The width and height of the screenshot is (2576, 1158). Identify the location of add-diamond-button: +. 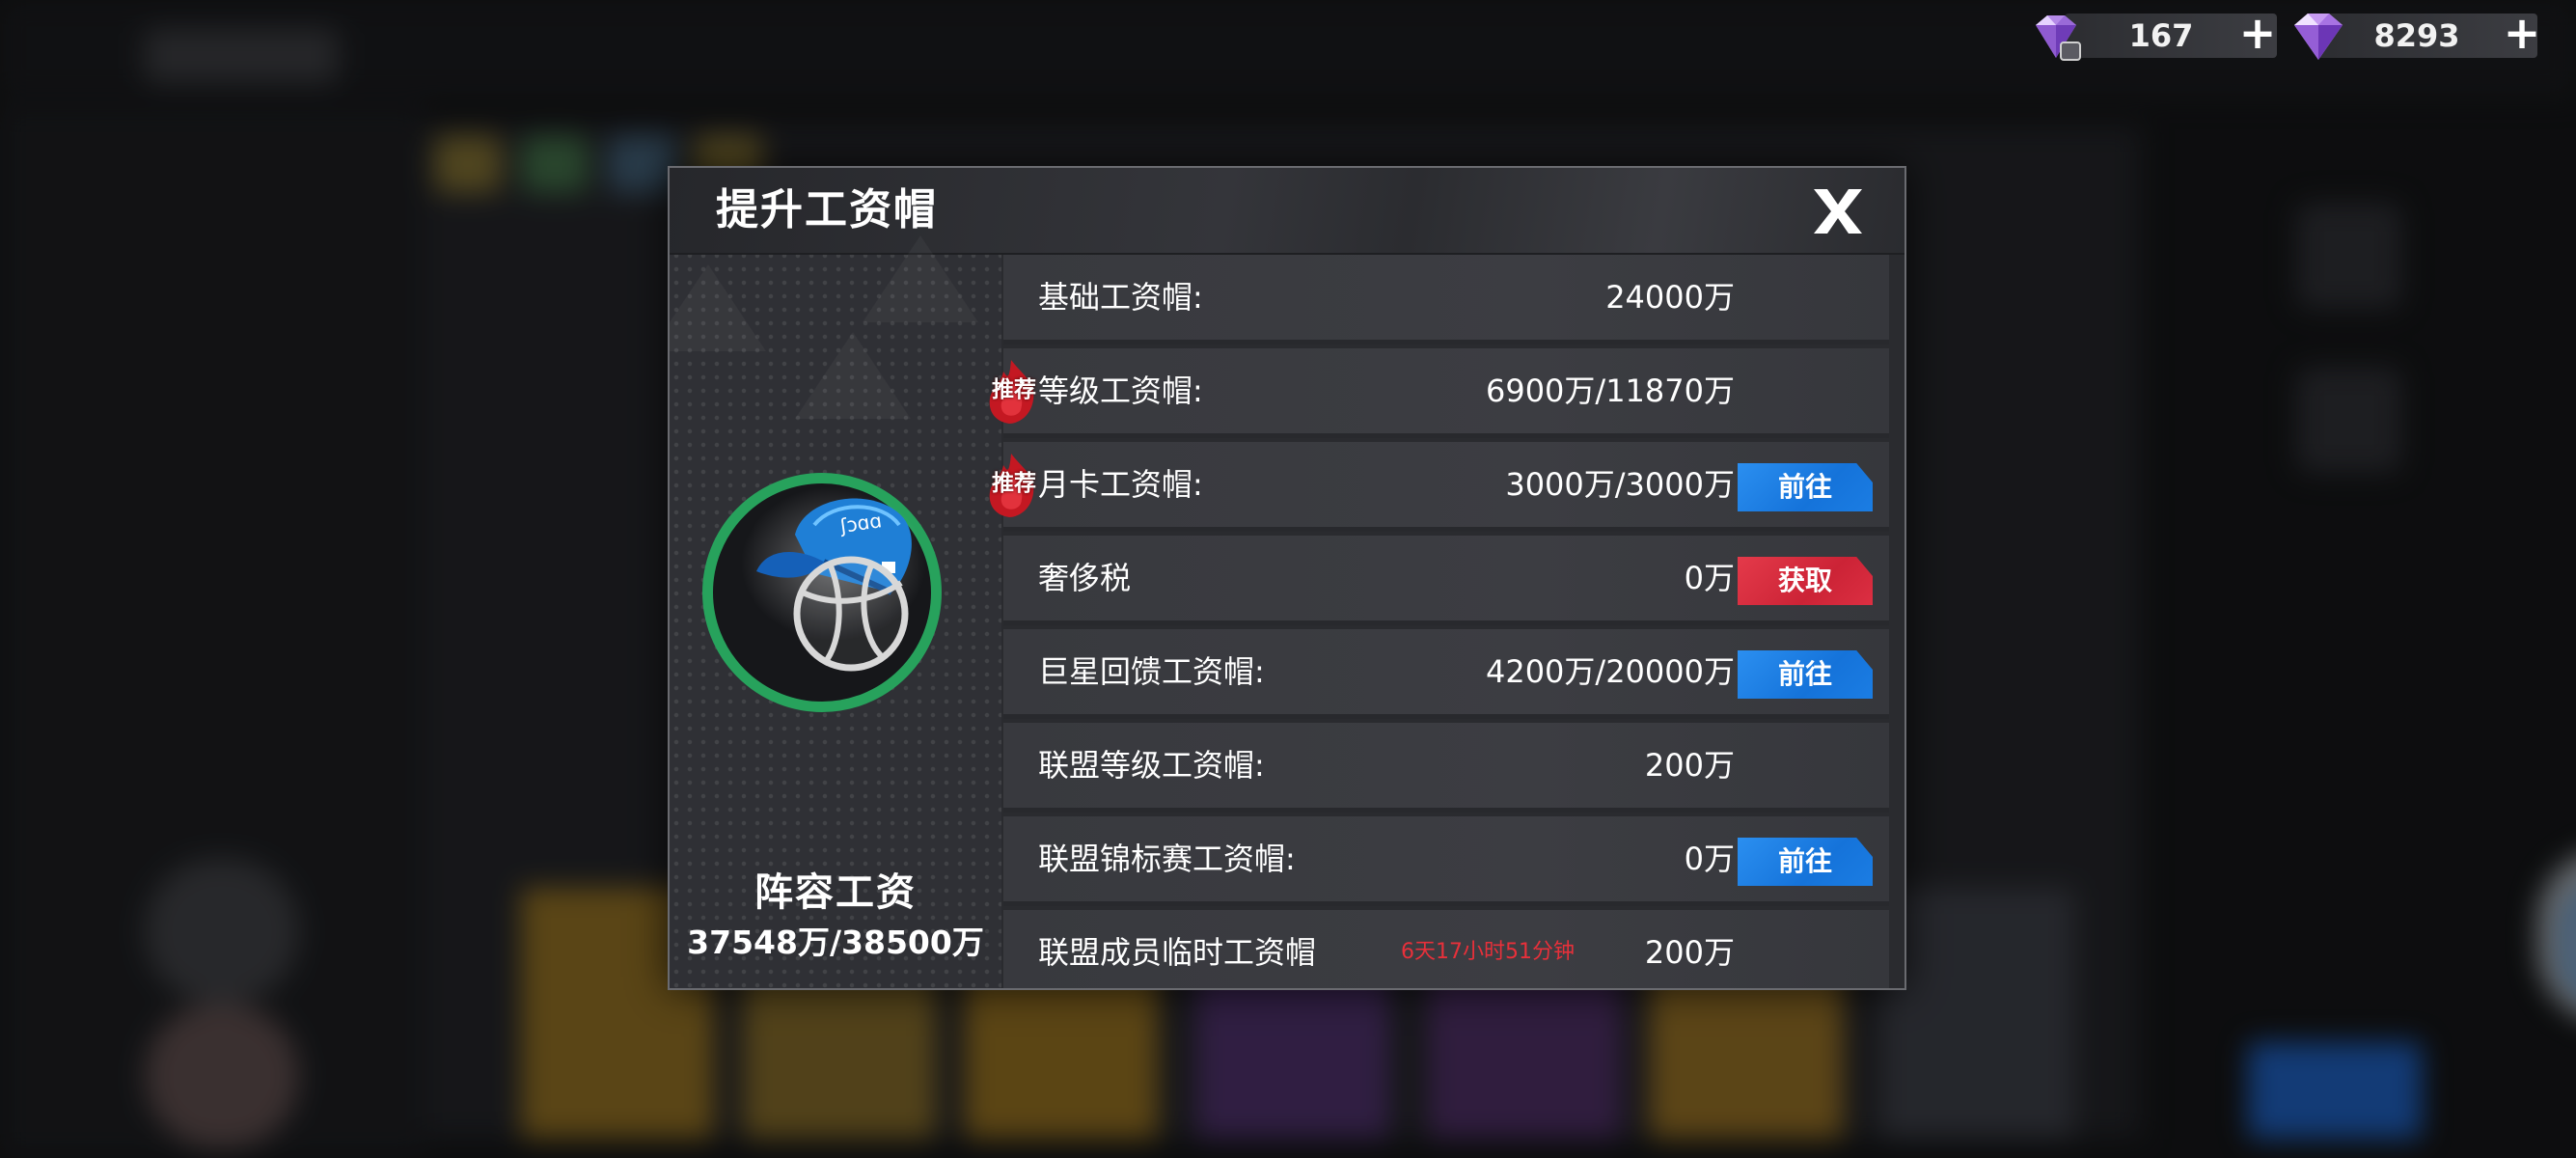
(2522, 33).